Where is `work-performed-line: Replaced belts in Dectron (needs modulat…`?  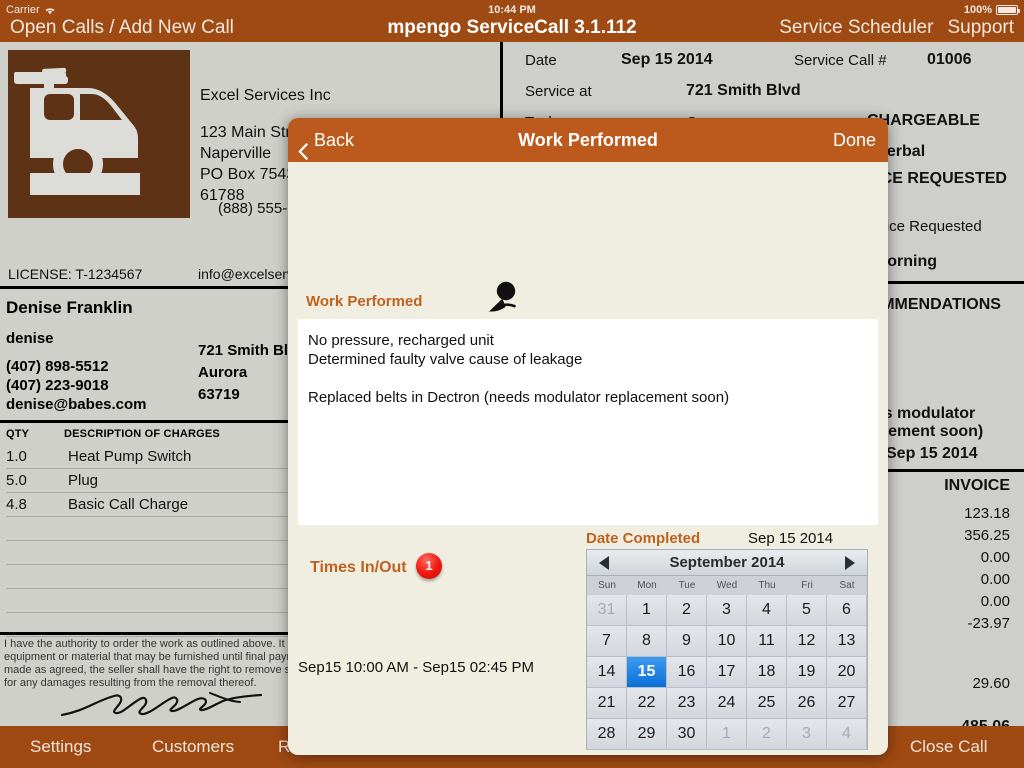
work-performed-line: Replaced belts in Dectron (needs modulat… is located at coordinates (519, 397).